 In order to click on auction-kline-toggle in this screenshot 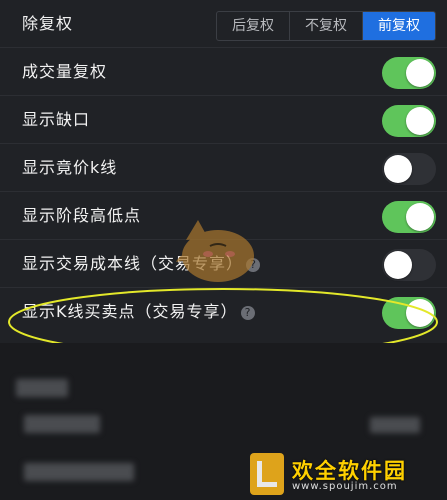, I will do `click(409, 169)`.